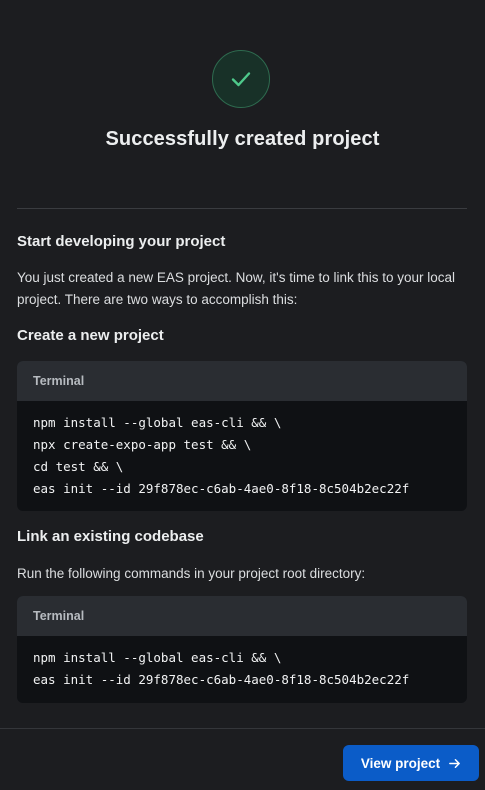 The width and height of the screenshot is (485, 790). I want to click on arrow-right-icon, so click(455, 763).